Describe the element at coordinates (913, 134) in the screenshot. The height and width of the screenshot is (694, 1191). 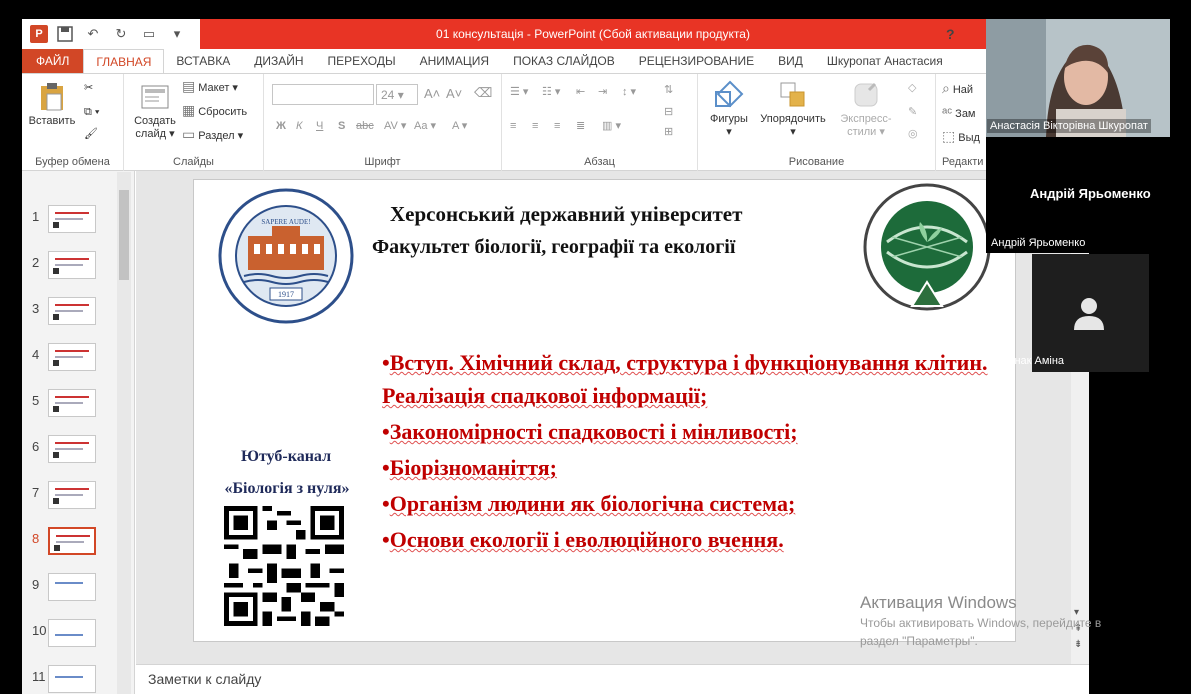
I see `shape-effects-icon: ◎` at that location.